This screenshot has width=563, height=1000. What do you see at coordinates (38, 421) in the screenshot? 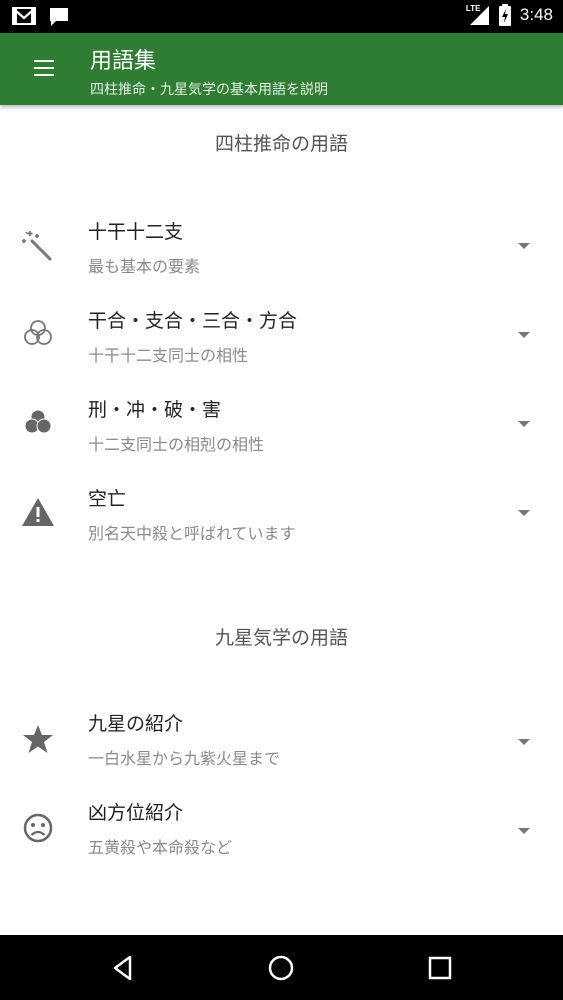
I see `three-circles-filled-icon` at bounding box center [38, 421].